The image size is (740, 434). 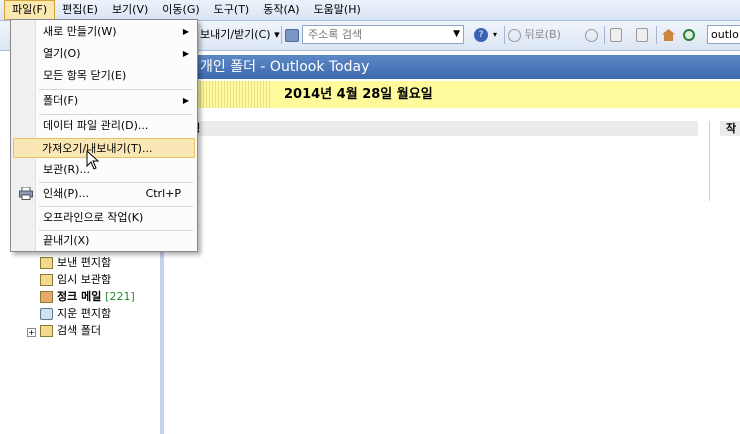 I want to click on trash-icon, so click(x=46, y=314).